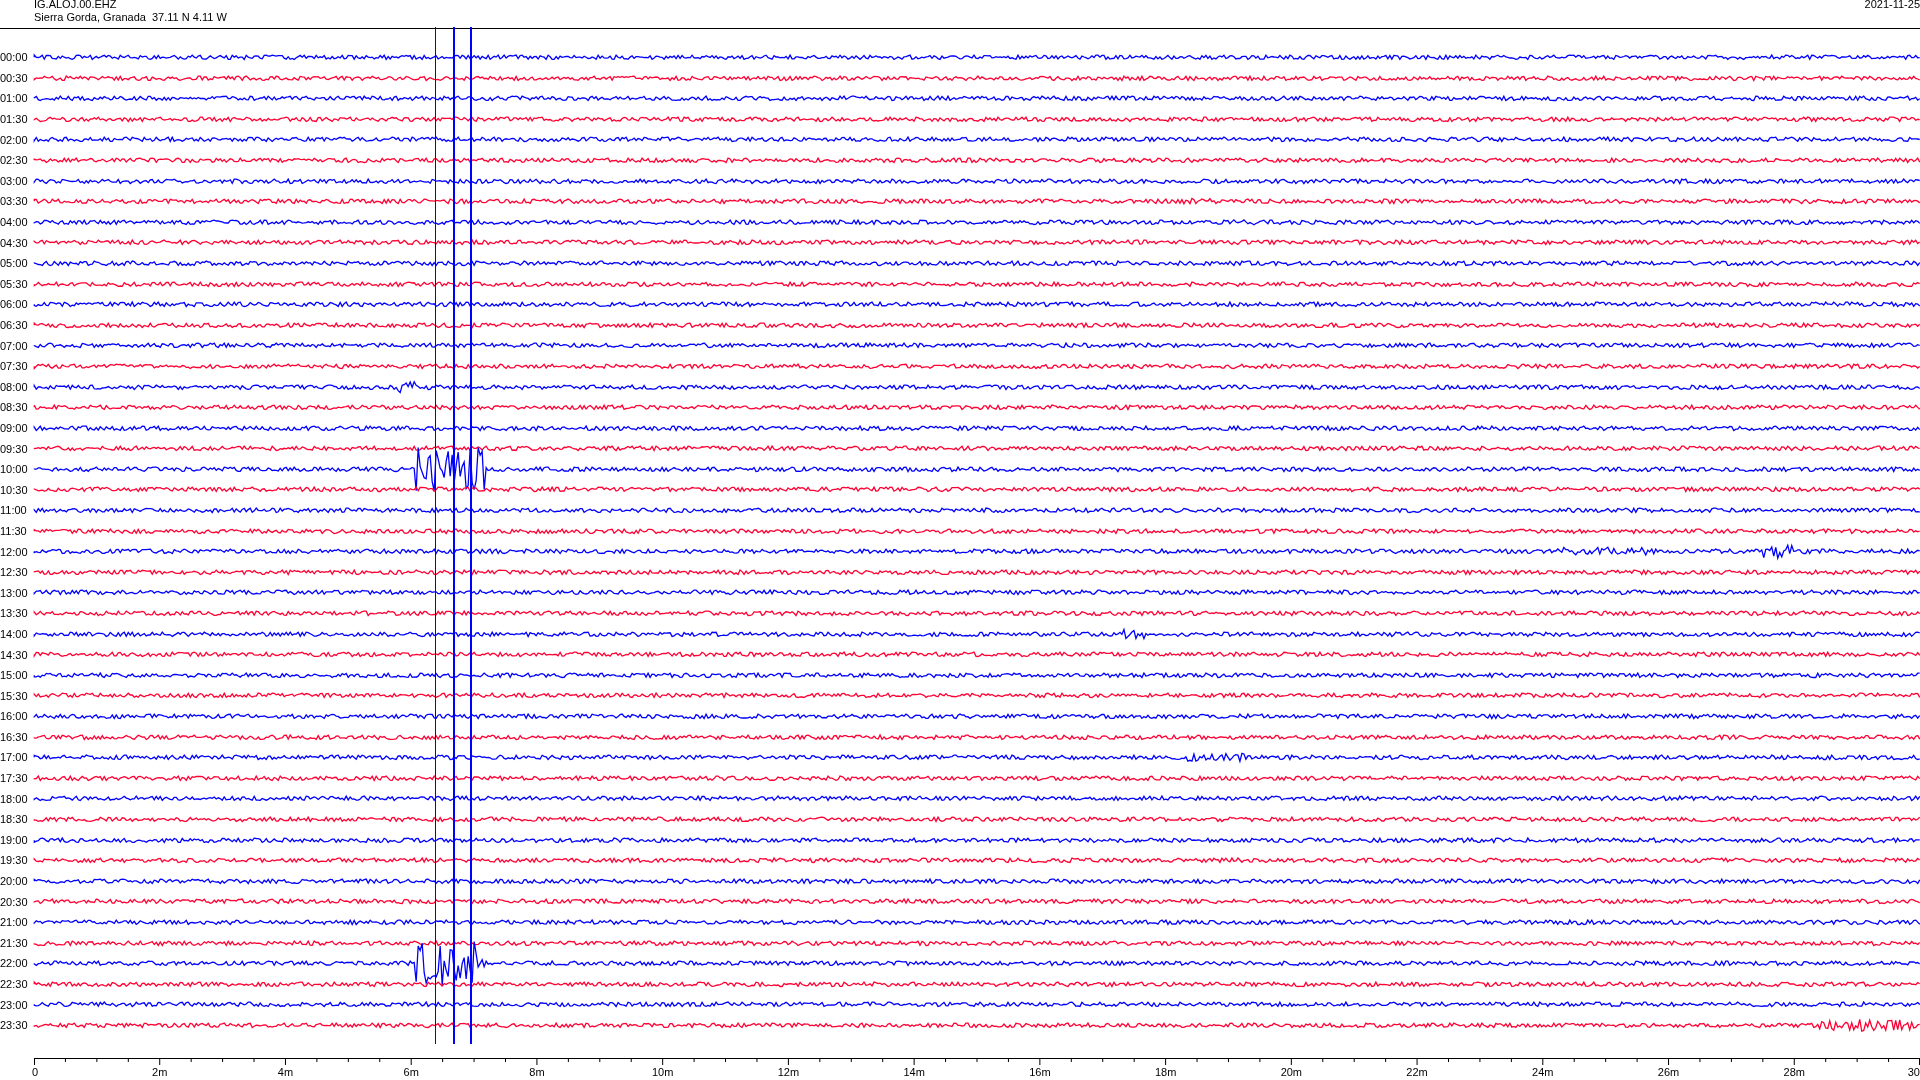  I want to click on time-label: 08:30, so click(14, 407).